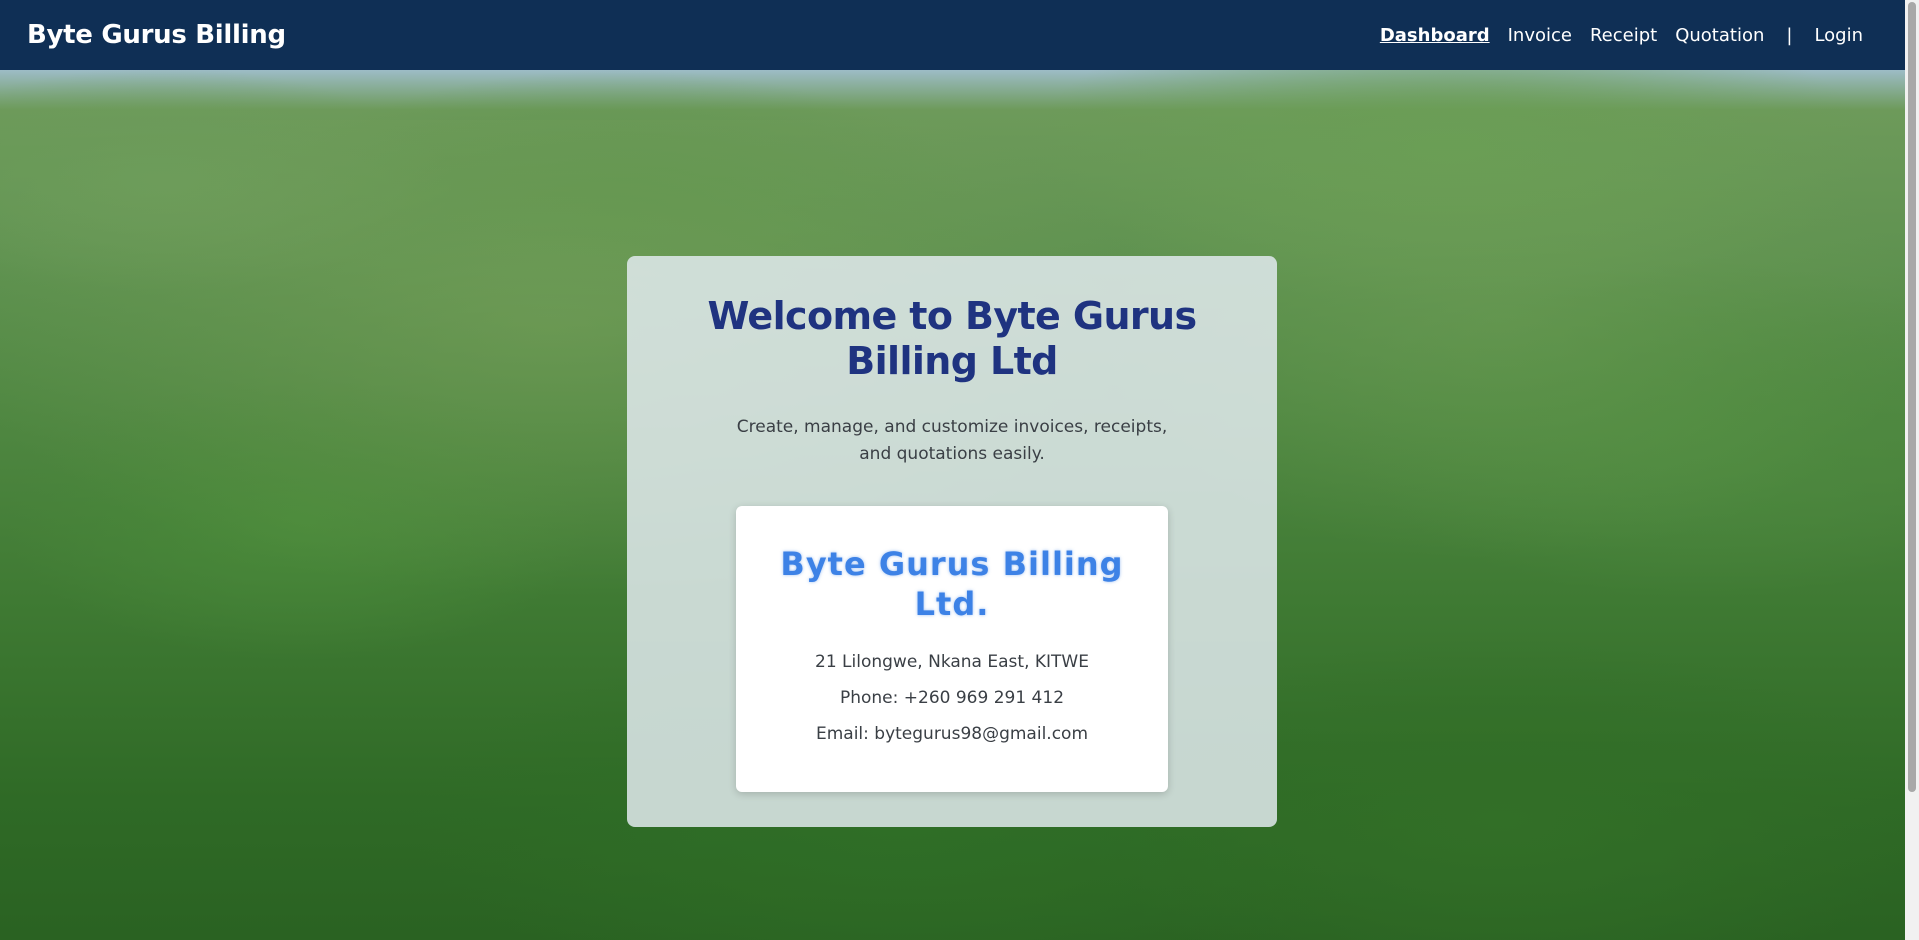 The height and width of the screenshot is (940, 1919). I want to click on nav-link-dashboard: Dashboard, so click(1435, 35).